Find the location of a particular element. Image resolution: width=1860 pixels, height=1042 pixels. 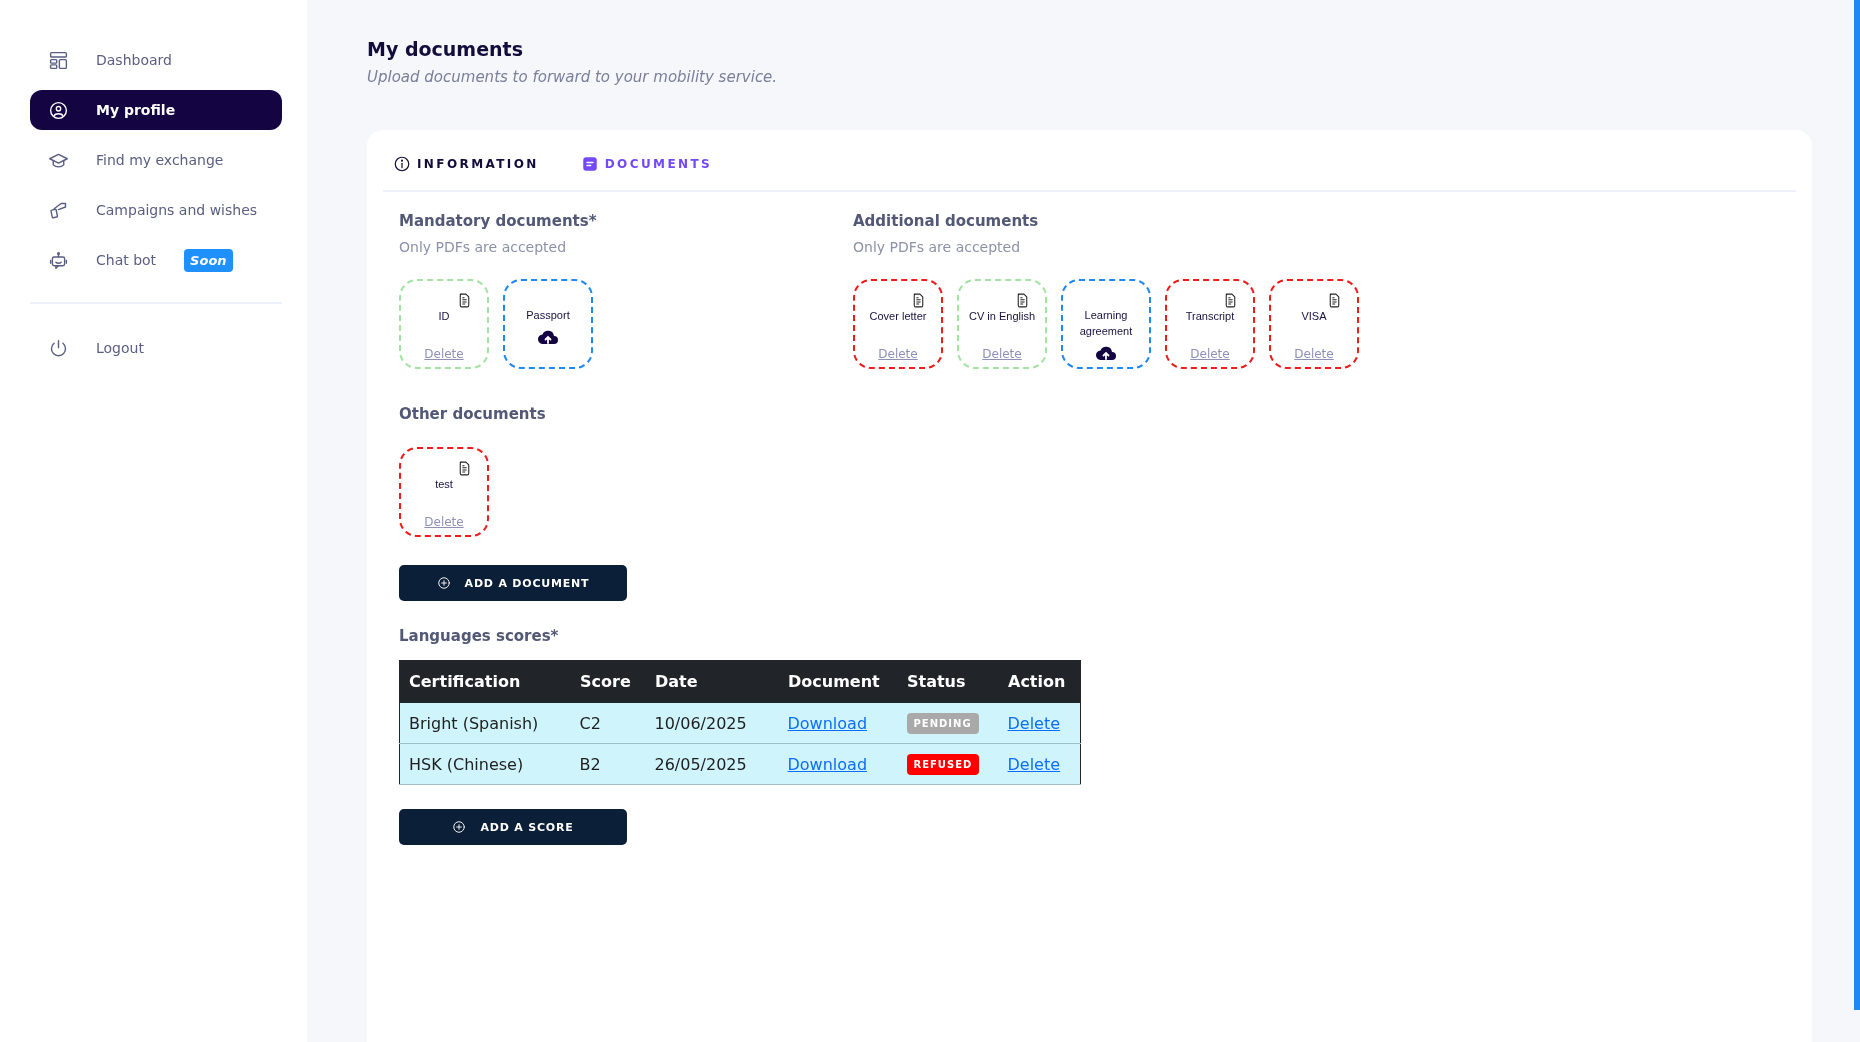

column-header: Action is located at coordinates (1039, 681).